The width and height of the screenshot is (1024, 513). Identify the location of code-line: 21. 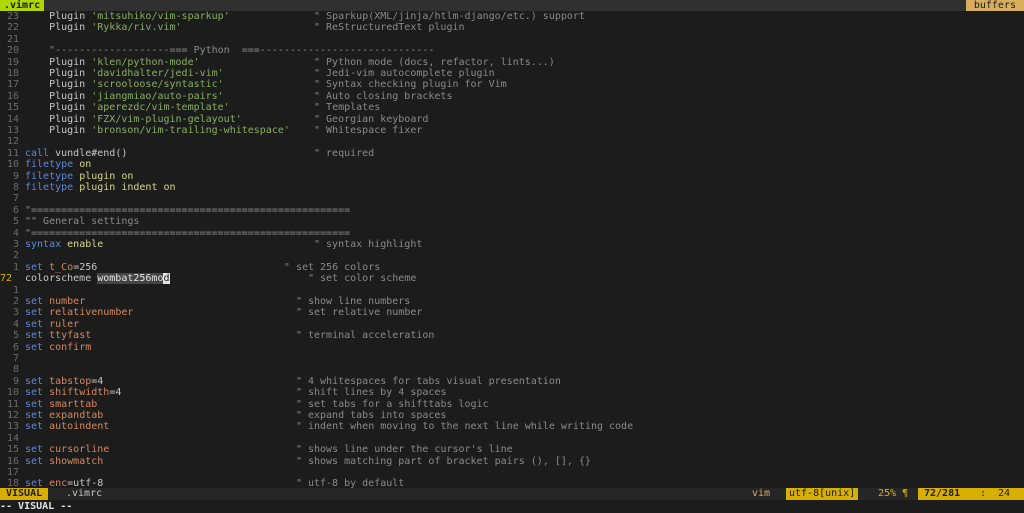
(512, 39).